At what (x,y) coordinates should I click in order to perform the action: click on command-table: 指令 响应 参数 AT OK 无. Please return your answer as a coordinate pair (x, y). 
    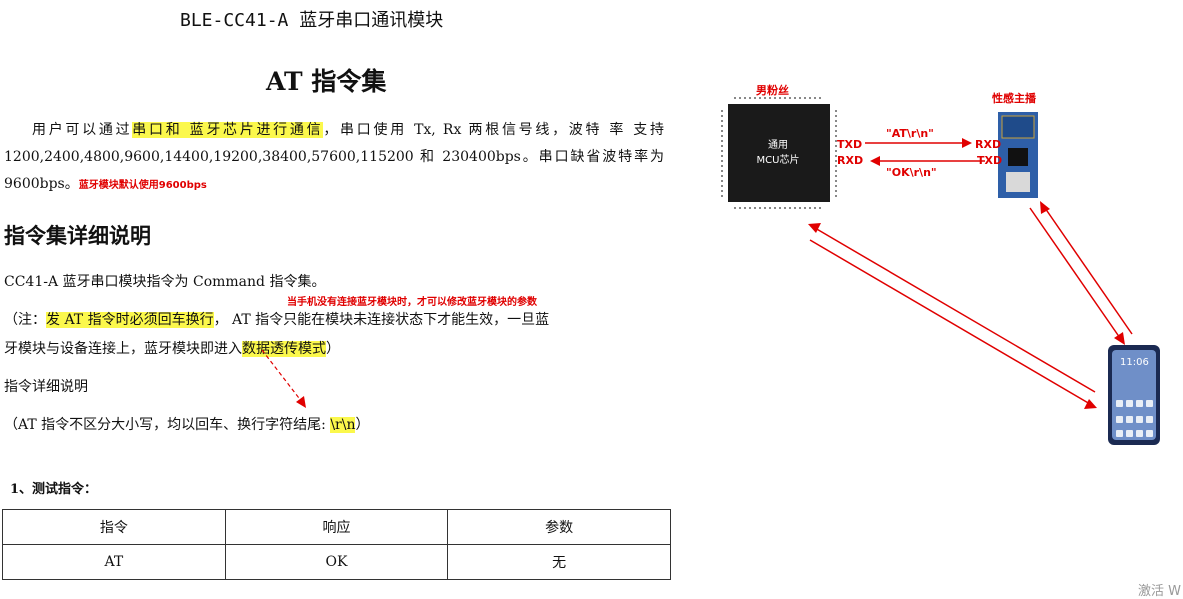
    Looking at the image, I should click on (336, 544).